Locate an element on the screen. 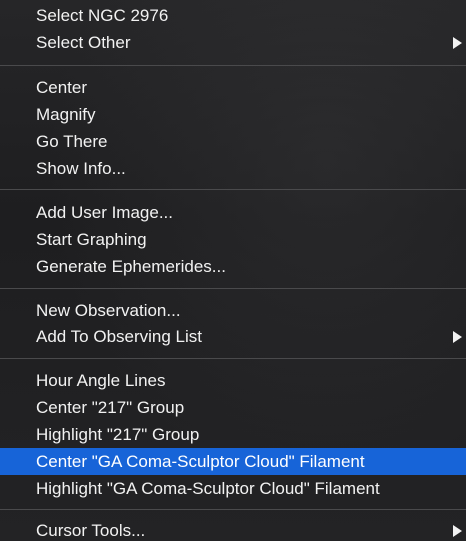 Image resolution: width=466 pixels, height=541 pixels. menu-item-label: Center "GA Coma-Sculptor Cloud" Filament is located at coordinates (200, 461).